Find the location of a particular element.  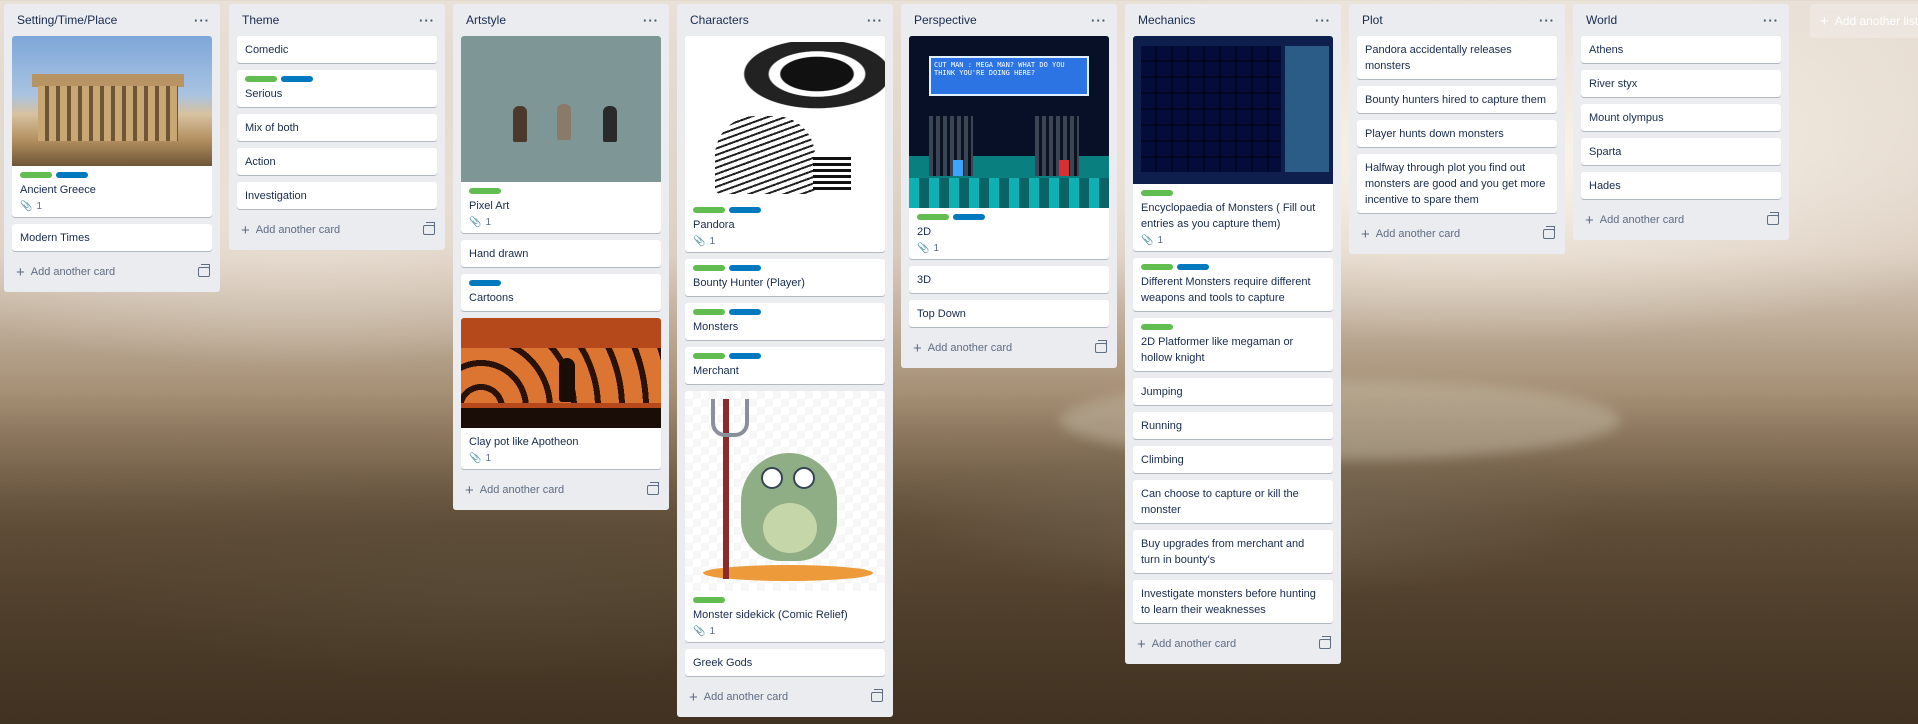

card-bounty-hunter: Bounty Hunter (Player) is located at coordinates (785, 277).